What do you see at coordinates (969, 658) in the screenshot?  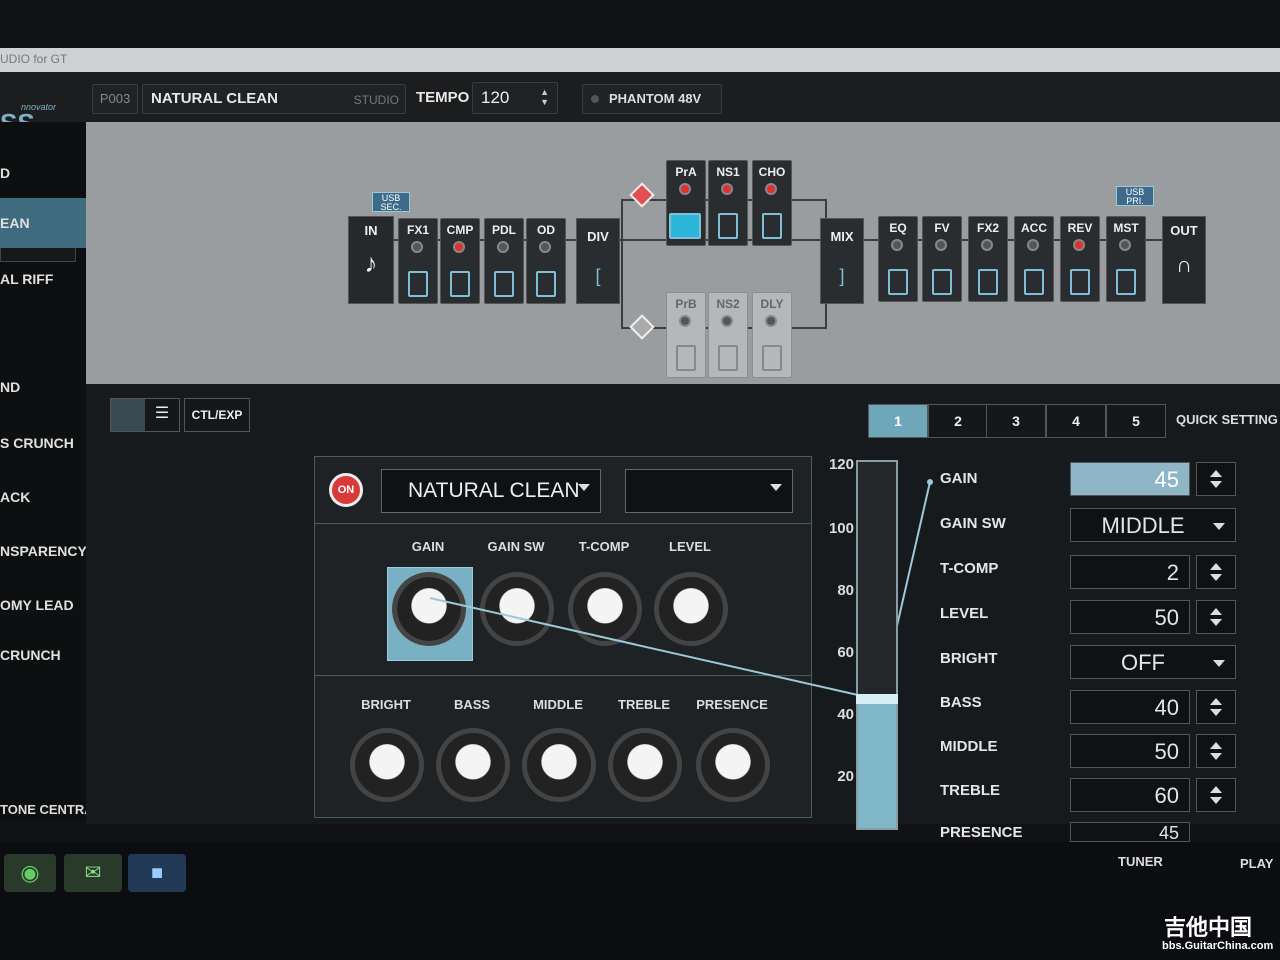 I see `param-bright-label: BRIGHT` at bounding box center [969, 658].